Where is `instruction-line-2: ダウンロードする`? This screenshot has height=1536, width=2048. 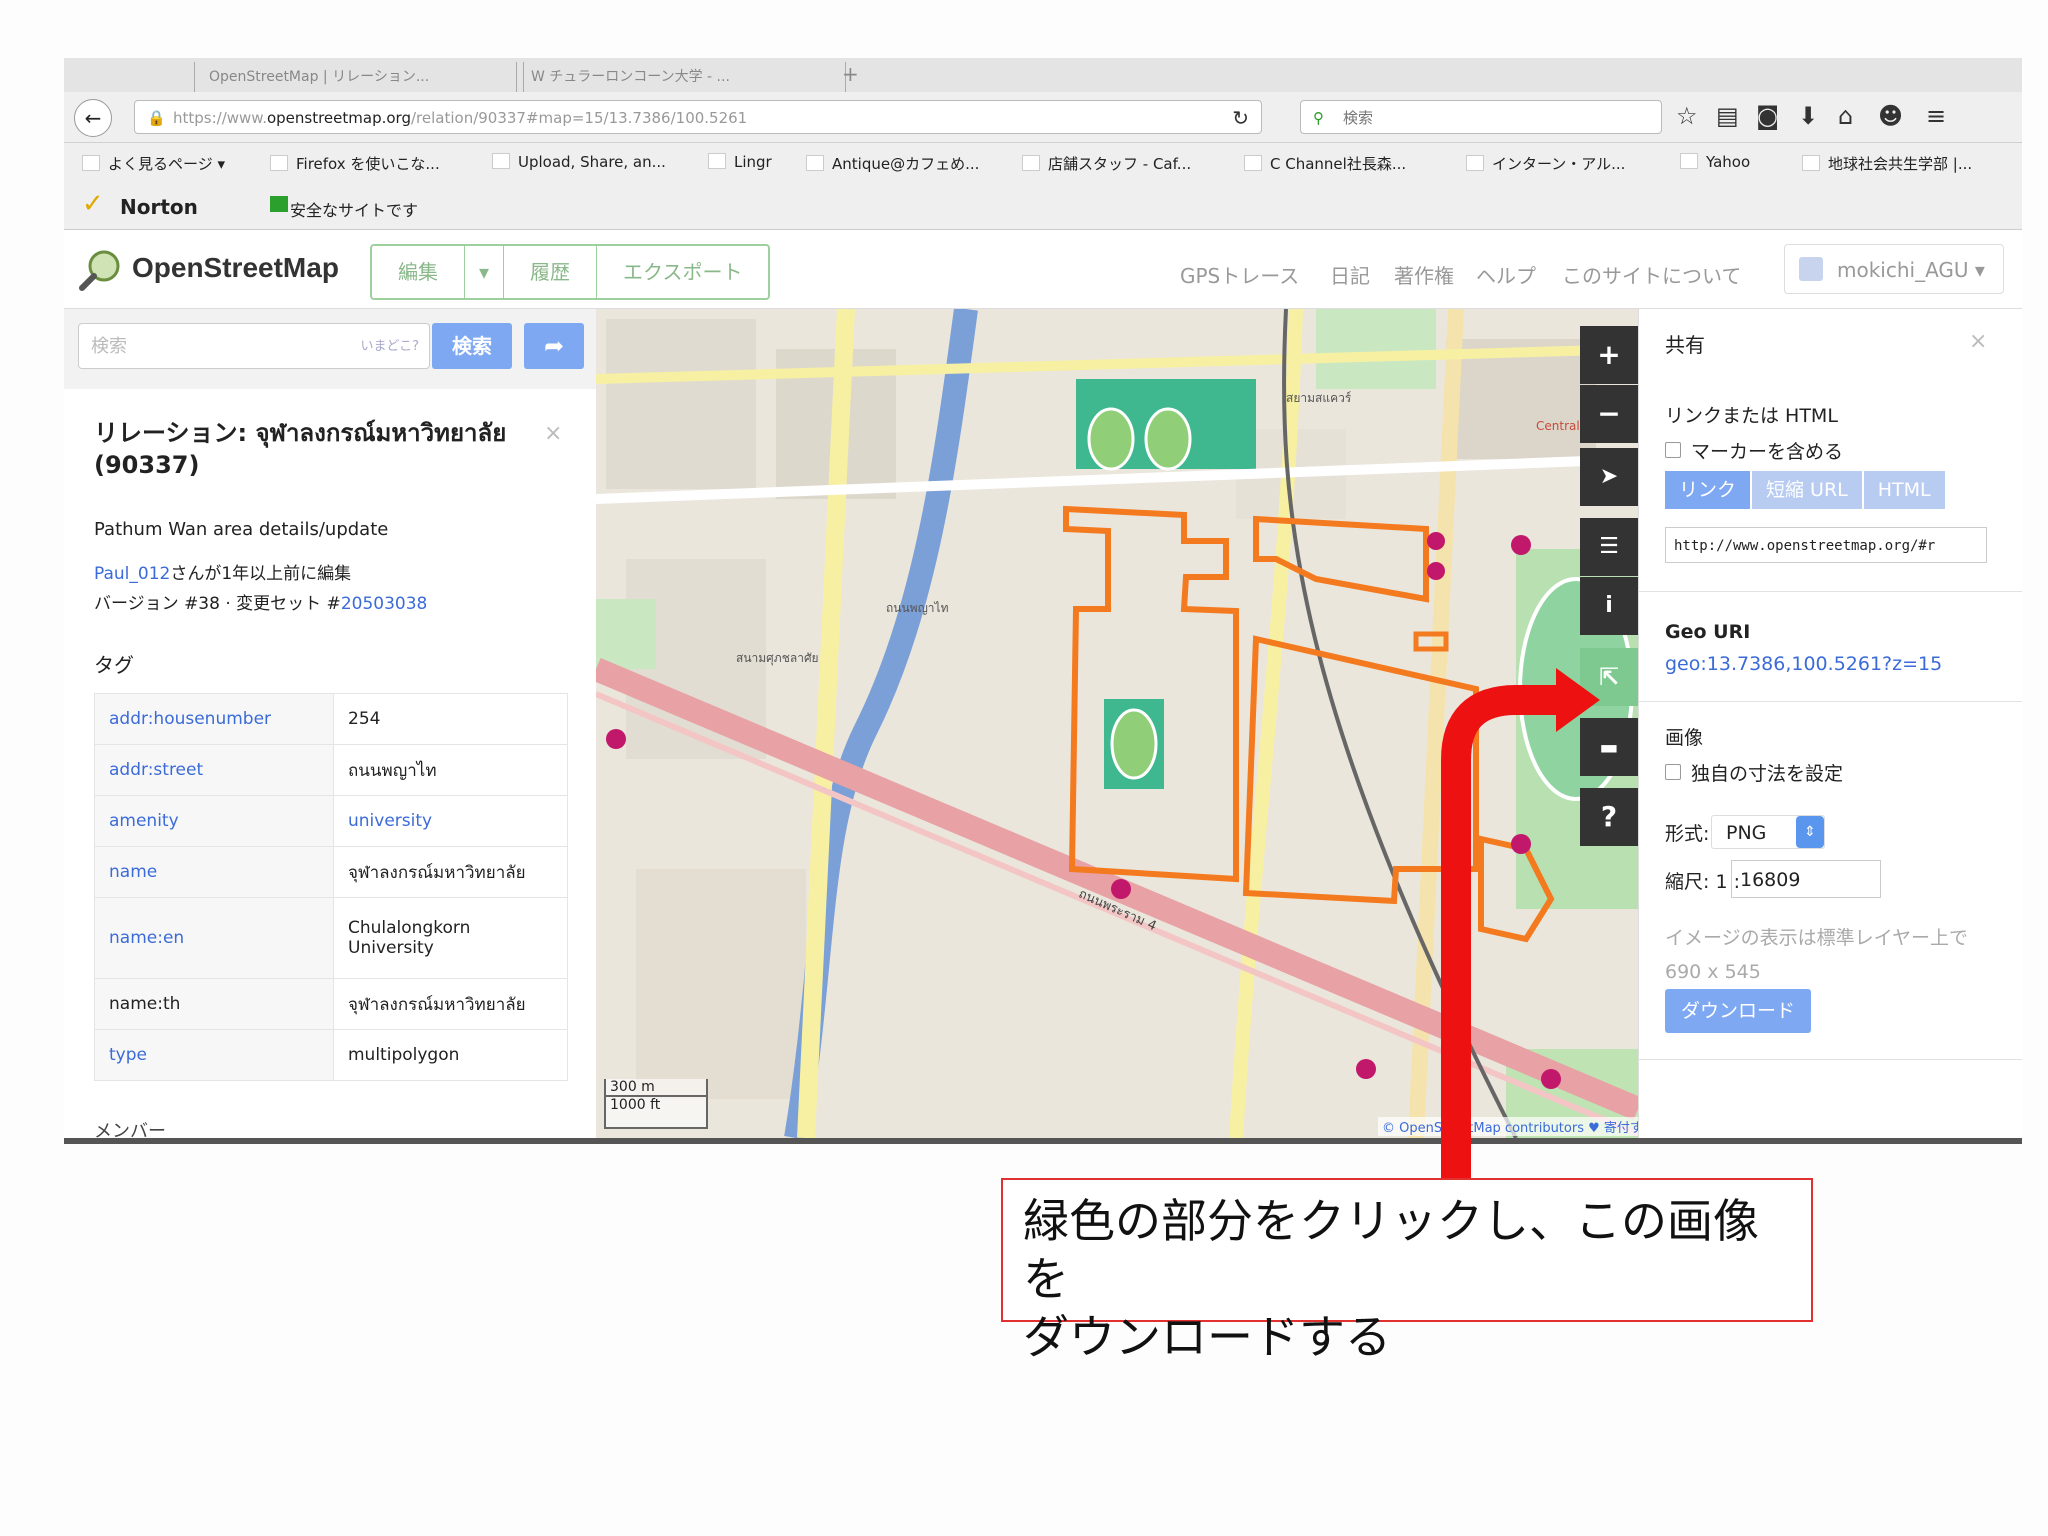 instruction-line-2: ダウンロードする is located at coordinates (1207, 1337).